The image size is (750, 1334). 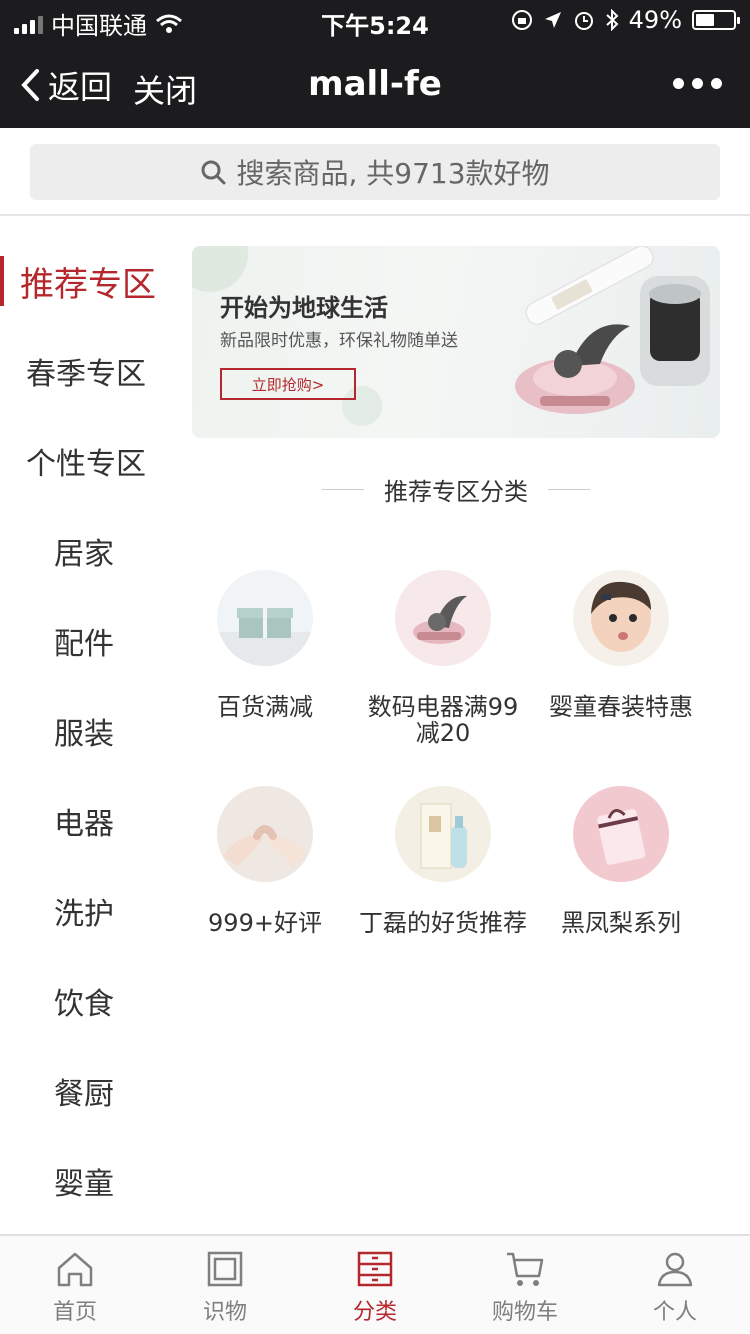 I want to click on category-item: 百货满减, so click(x=265, y=645).